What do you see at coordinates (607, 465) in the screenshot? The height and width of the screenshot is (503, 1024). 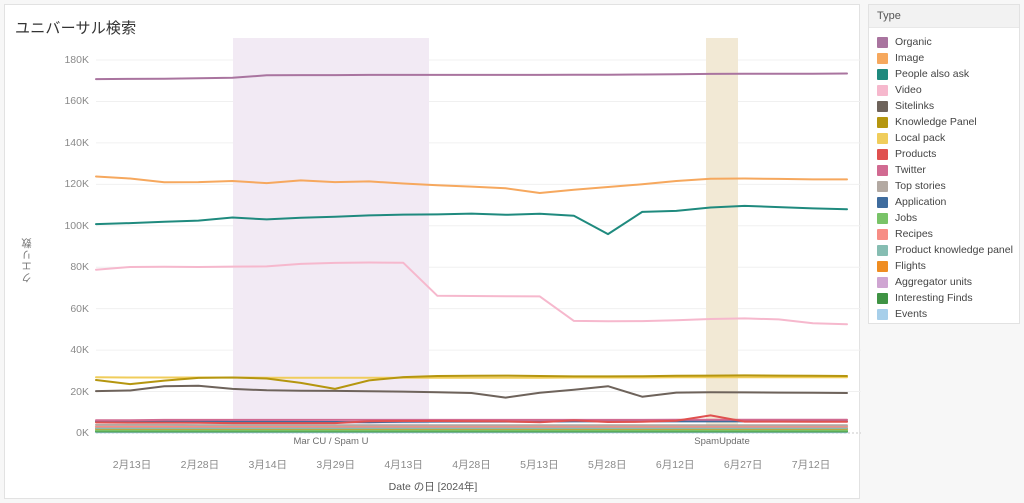 I see `x-tick-label: 5月28日` at bounding box center [607, 465].